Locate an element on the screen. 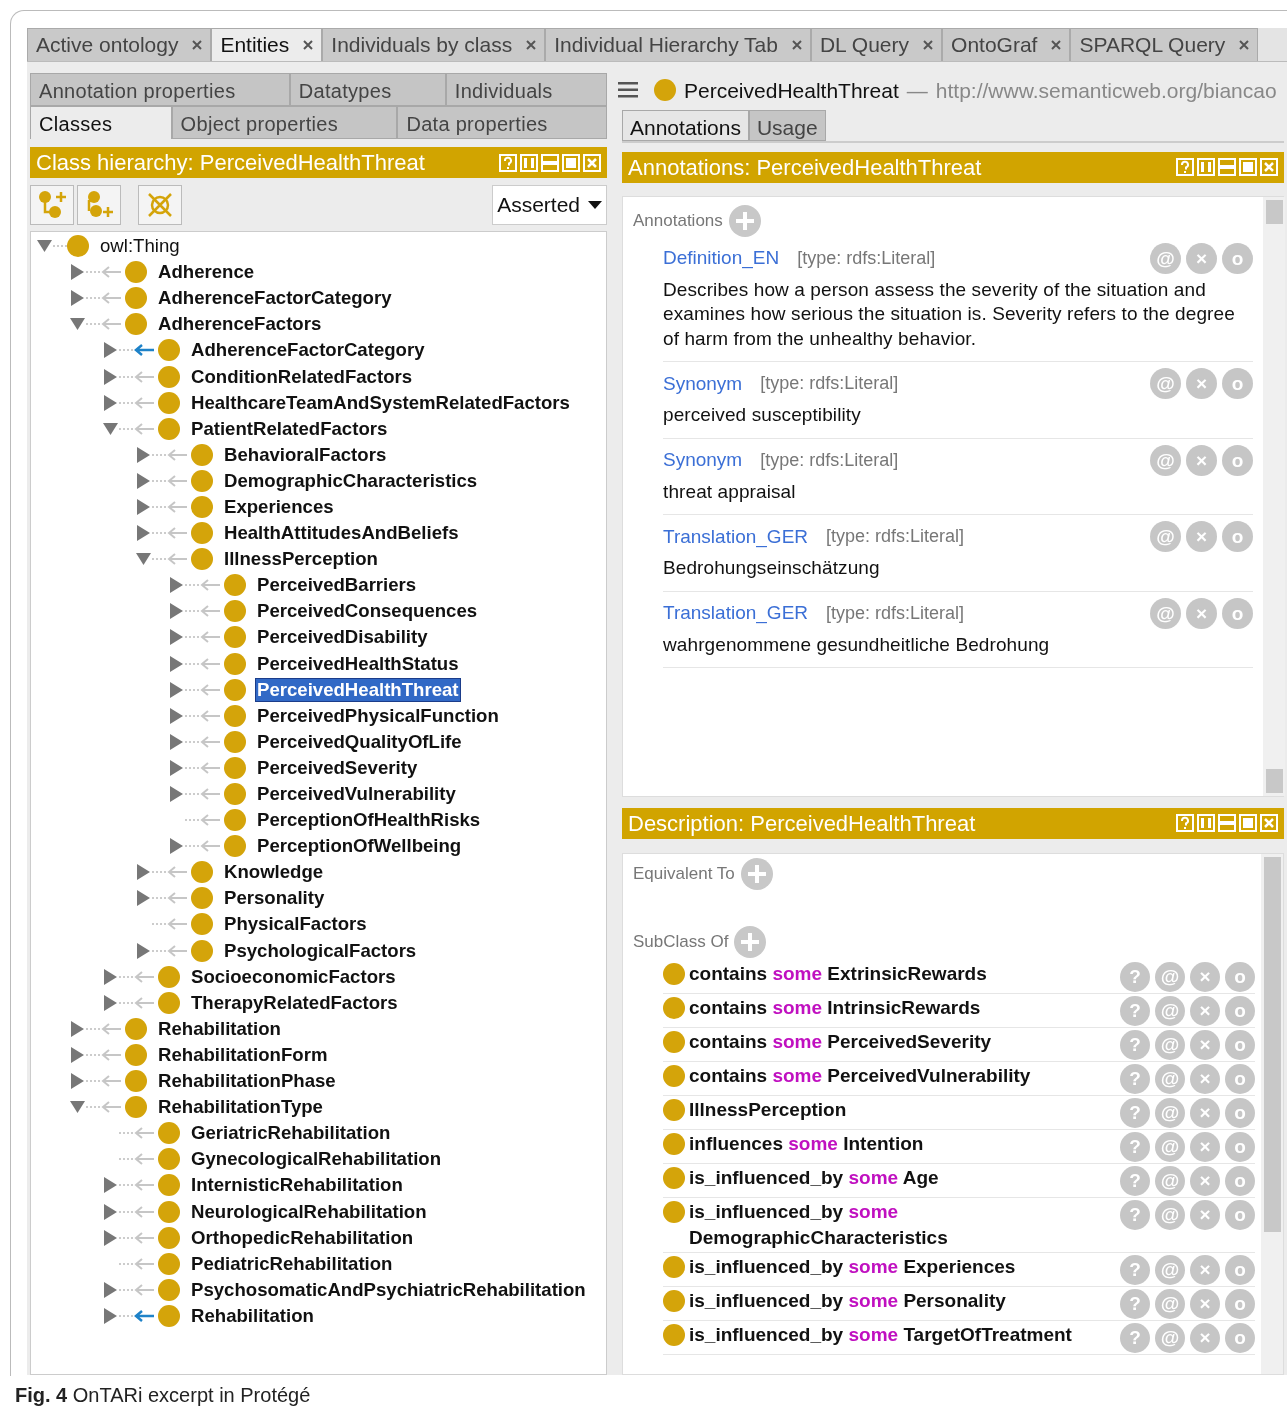 This screenshot has height=1412, width=1287. tree-item: PerceivedBarriers is located at coordinates (337, 585).